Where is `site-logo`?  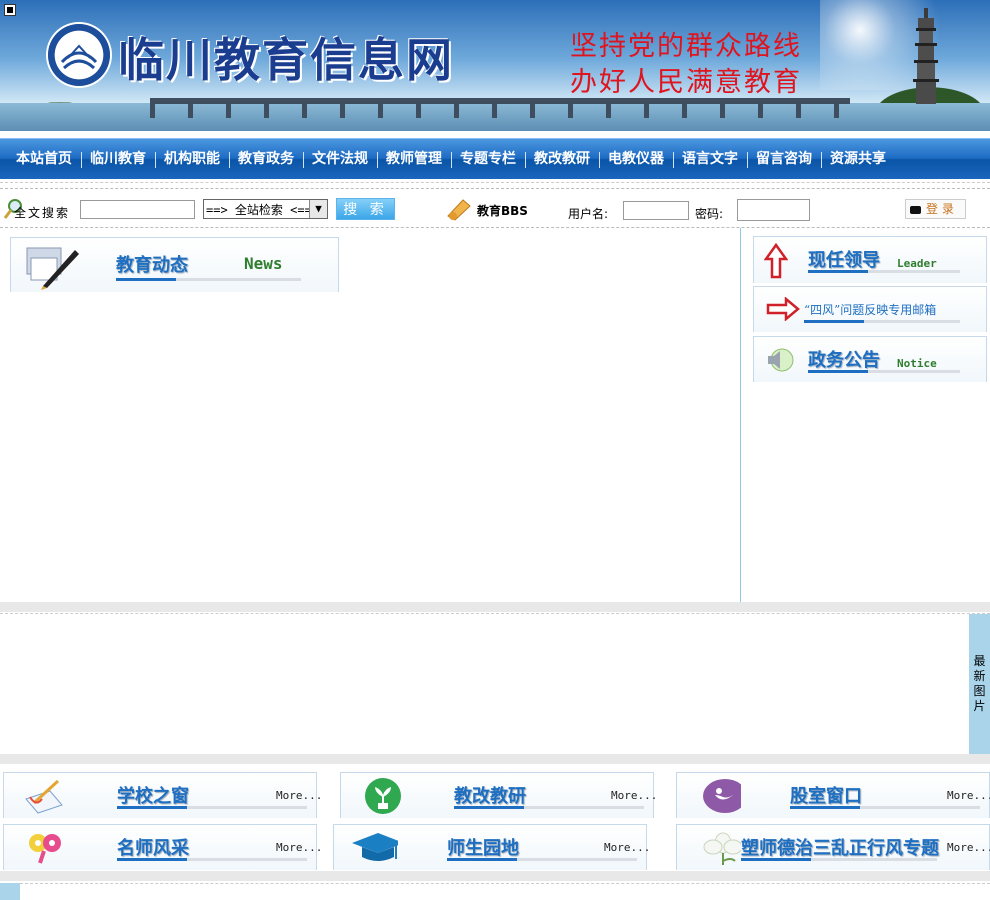 site-logo is located at coordinates (79, 55).